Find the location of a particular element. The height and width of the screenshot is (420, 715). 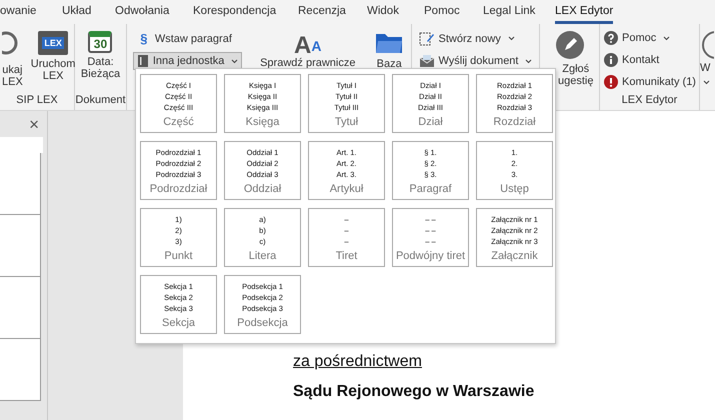

input-field is located at coordinates (21, 145).